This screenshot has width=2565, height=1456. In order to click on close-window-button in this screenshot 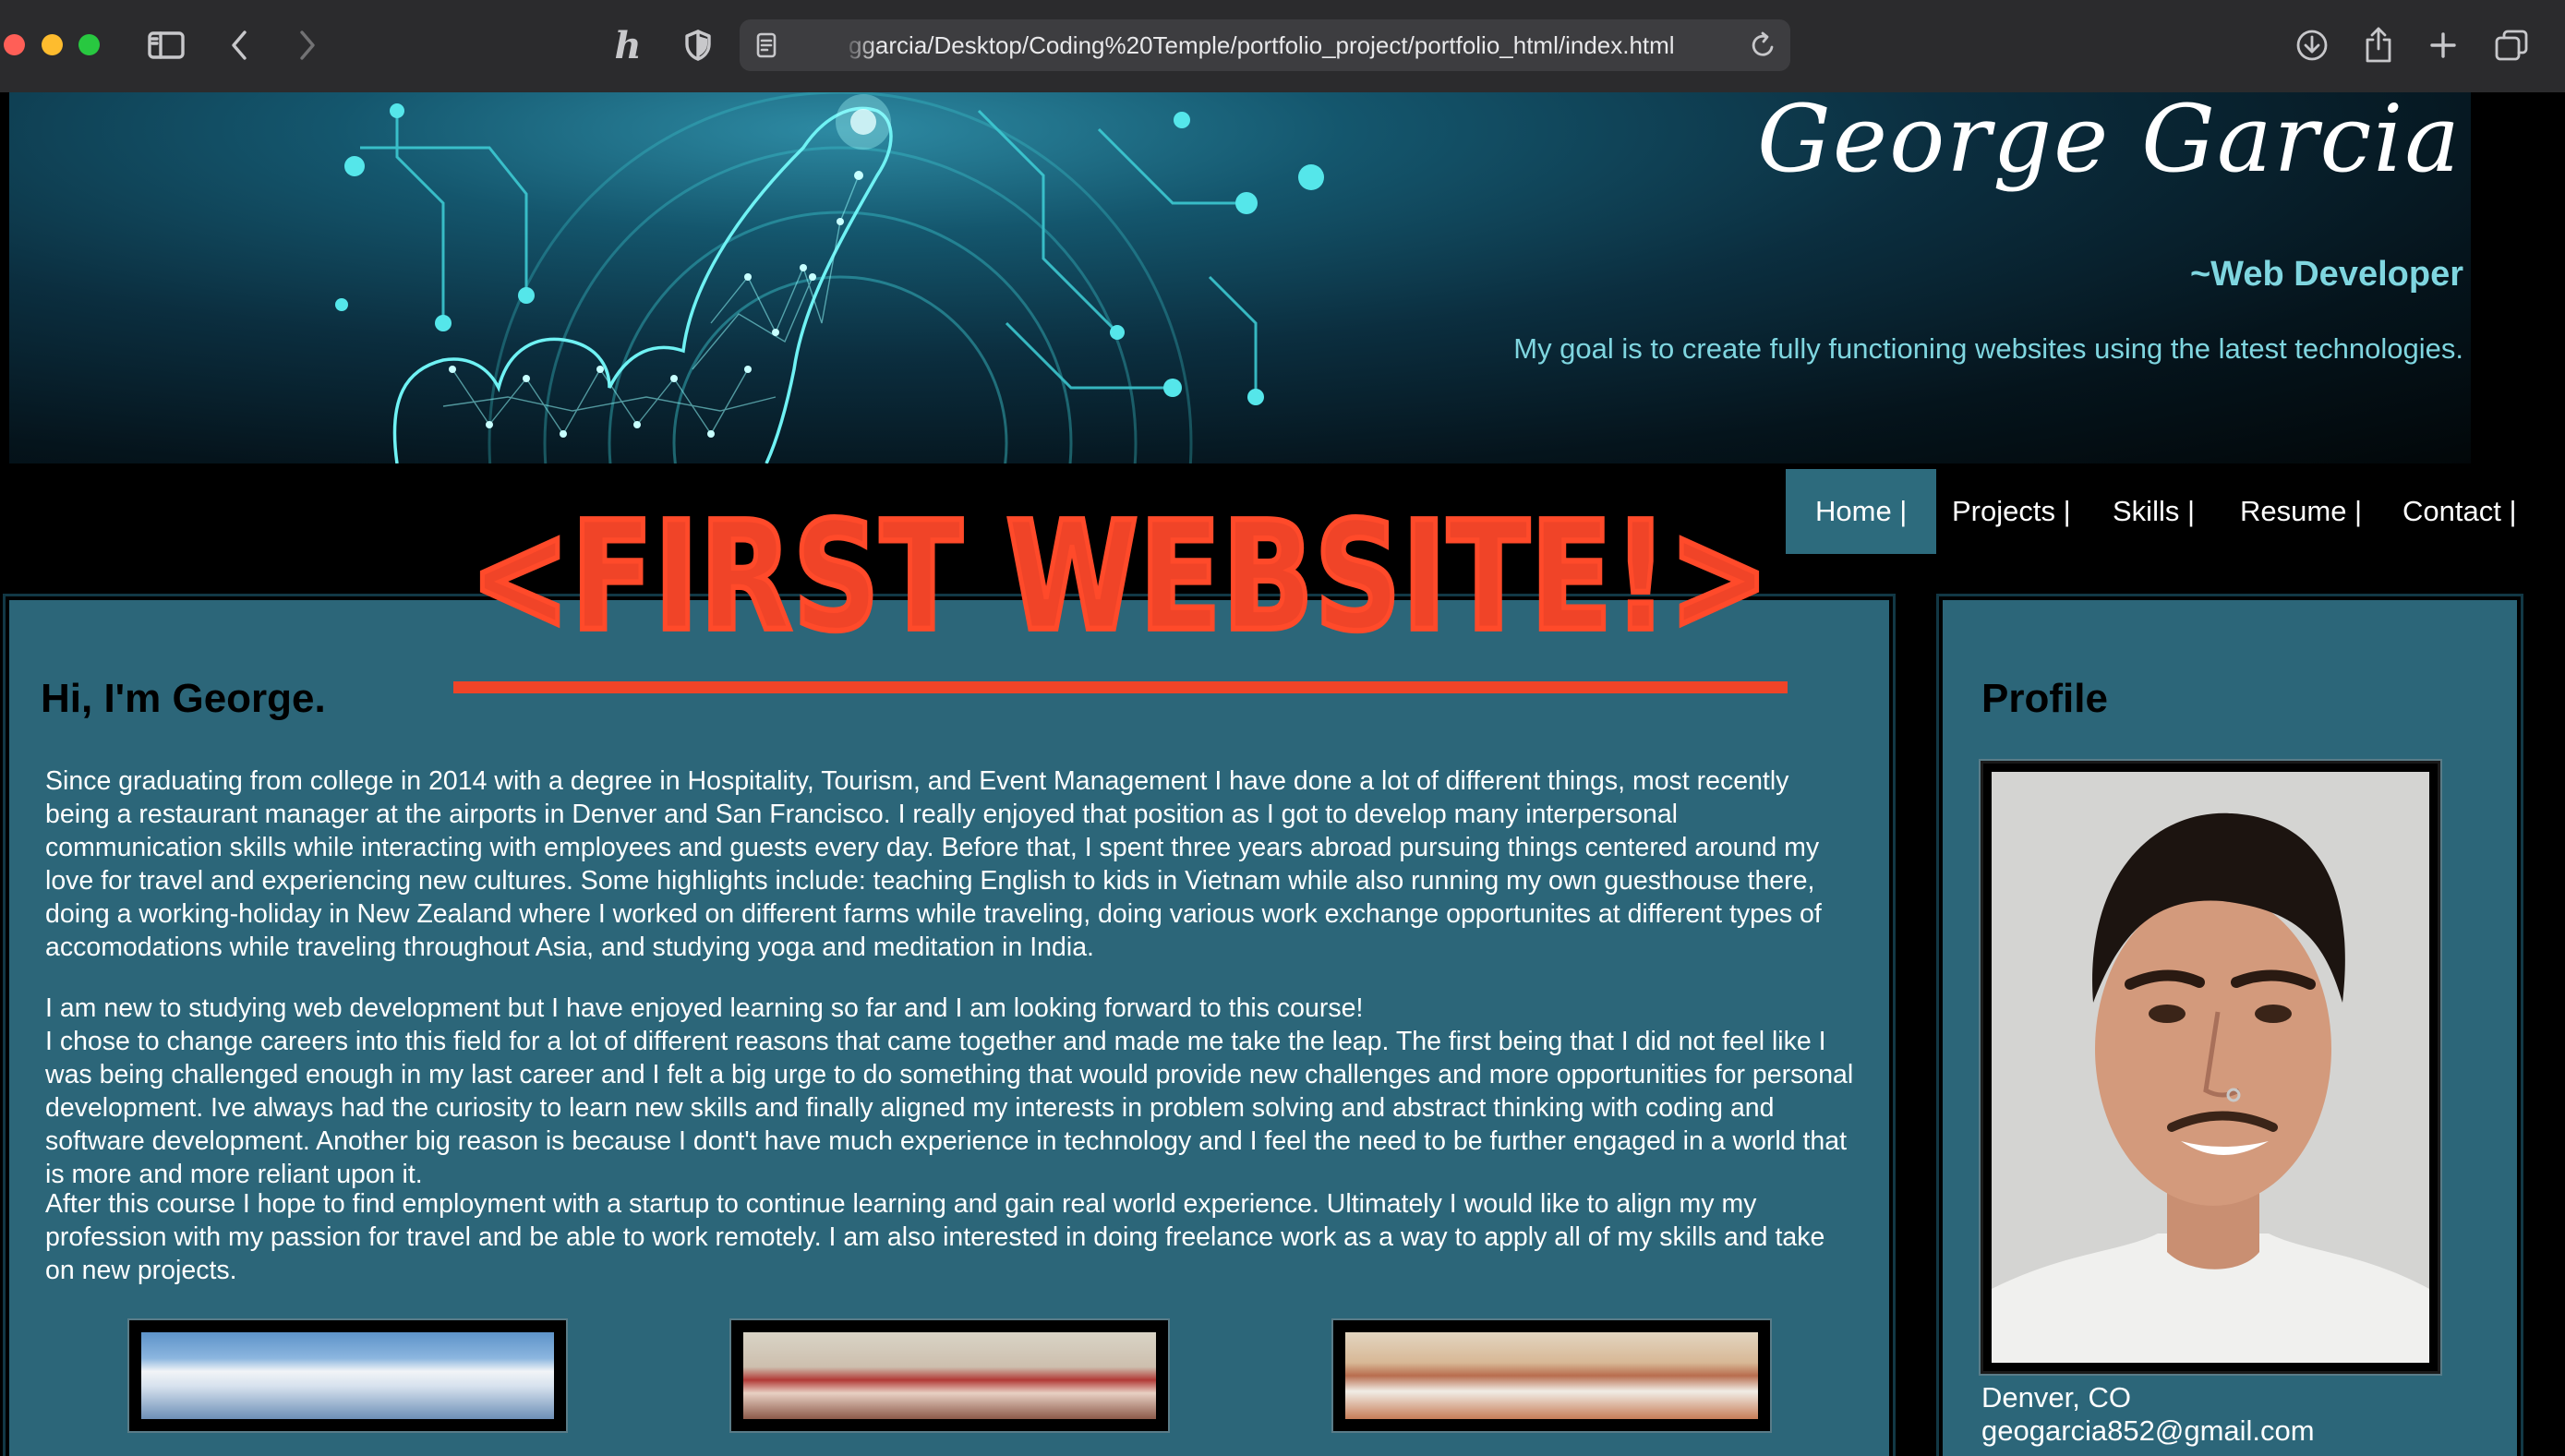, I will do `click(14, 44)`.